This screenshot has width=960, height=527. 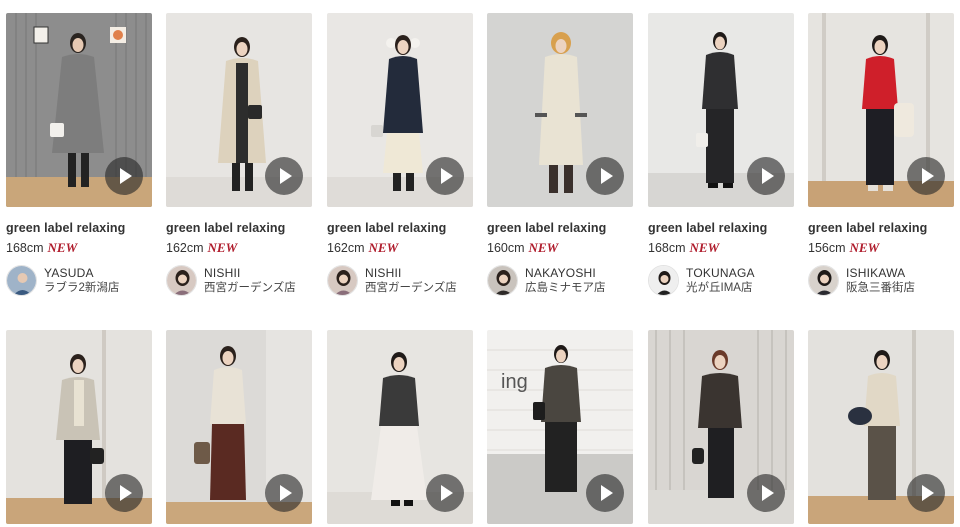 I want to click on store-sign-text: ing, so click(x=514, y=382).